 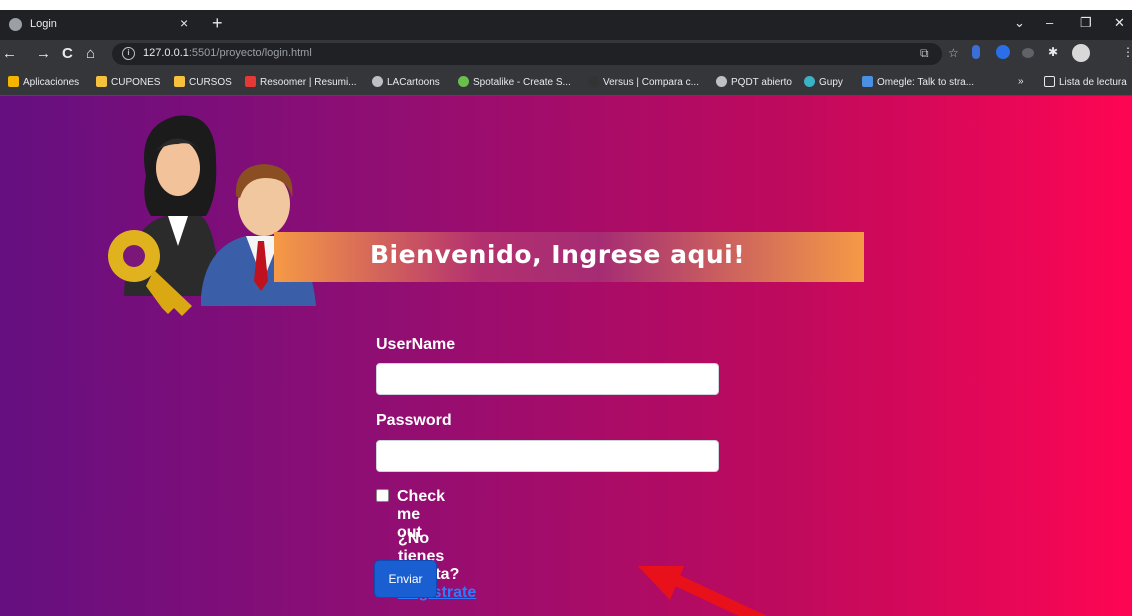 I want to click on tab-search-icon: ⌄, so click(x=1019, y=23).